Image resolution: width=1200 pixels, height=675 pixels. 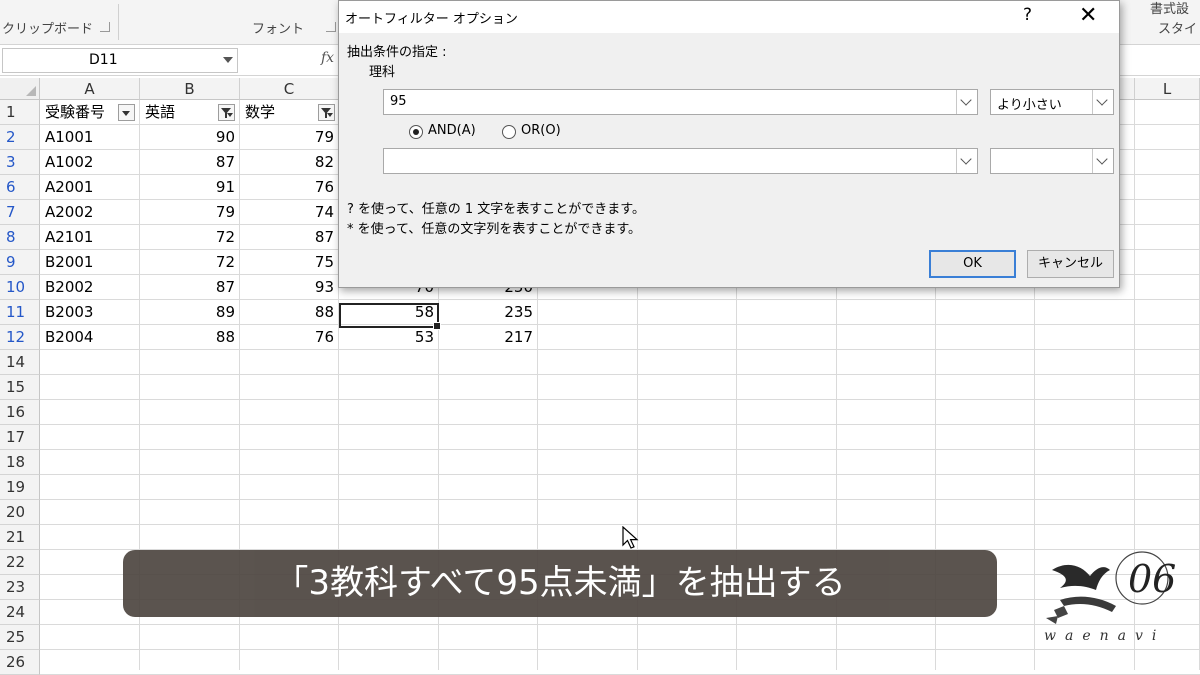 What do you see at coordinates (287, 187) in the screenshot?
I see `cell-c6: 76` at bounding box center [287, 187].